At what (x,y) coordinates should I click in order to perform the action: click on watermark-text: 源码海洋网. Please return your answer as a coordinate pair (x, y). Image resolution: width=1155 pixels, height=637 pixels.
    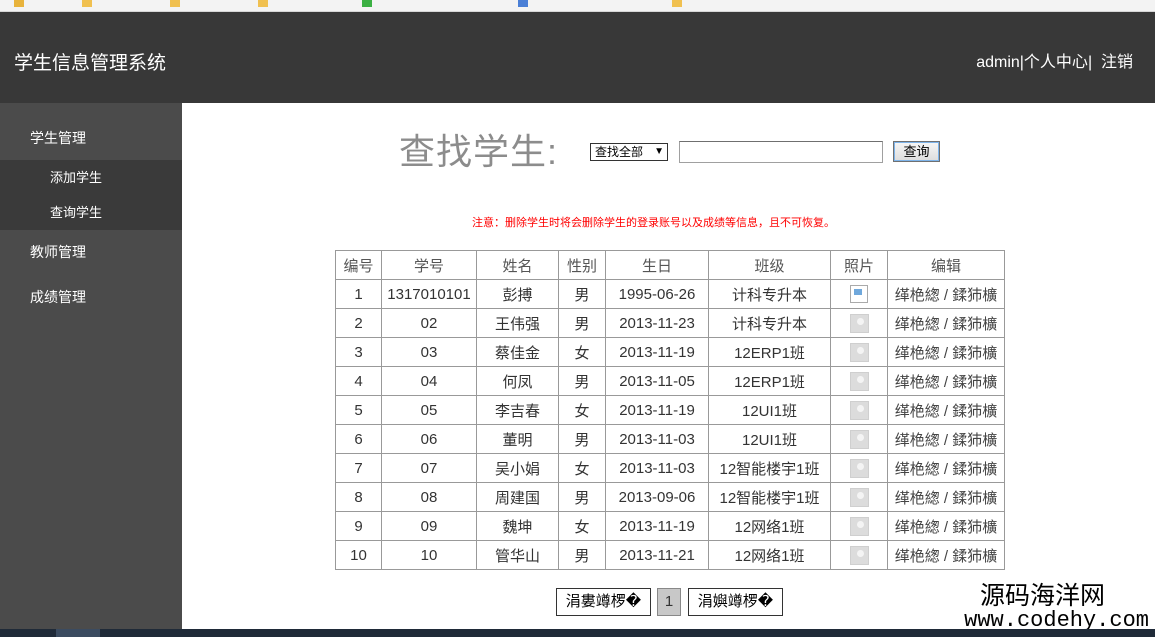
    Looking at the image, I should click on (1042, 596).